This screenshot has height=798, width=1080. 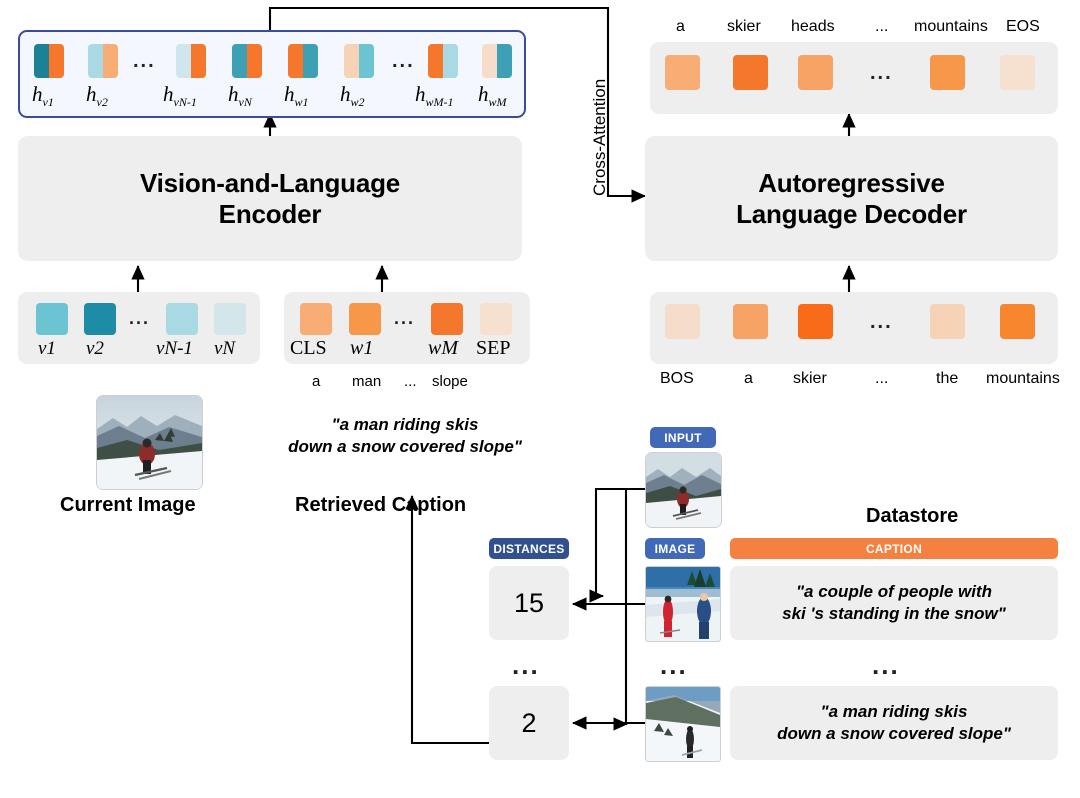 I want to click on encoder-title-line1: Vision-and-Language, so click(x=270, y=182).